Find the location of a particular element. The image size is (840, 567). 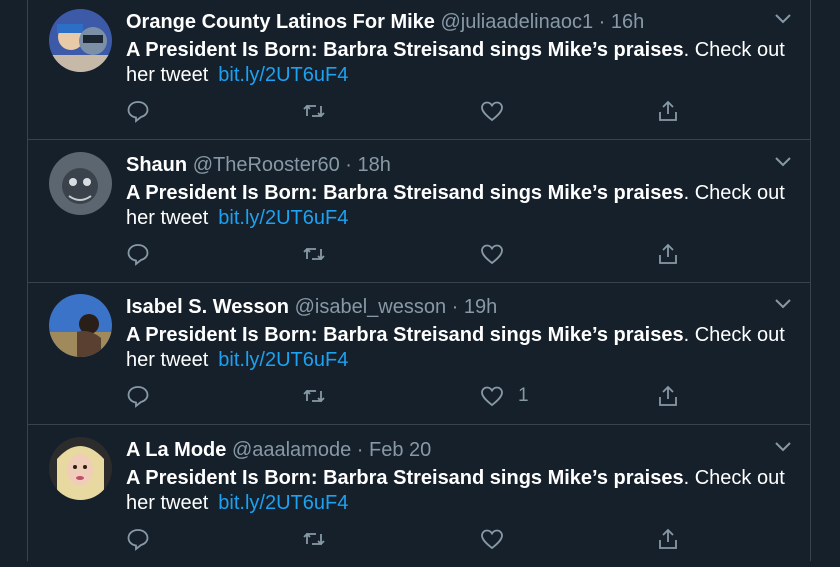

display-name: Shaun is located at coordinates (156, 165).